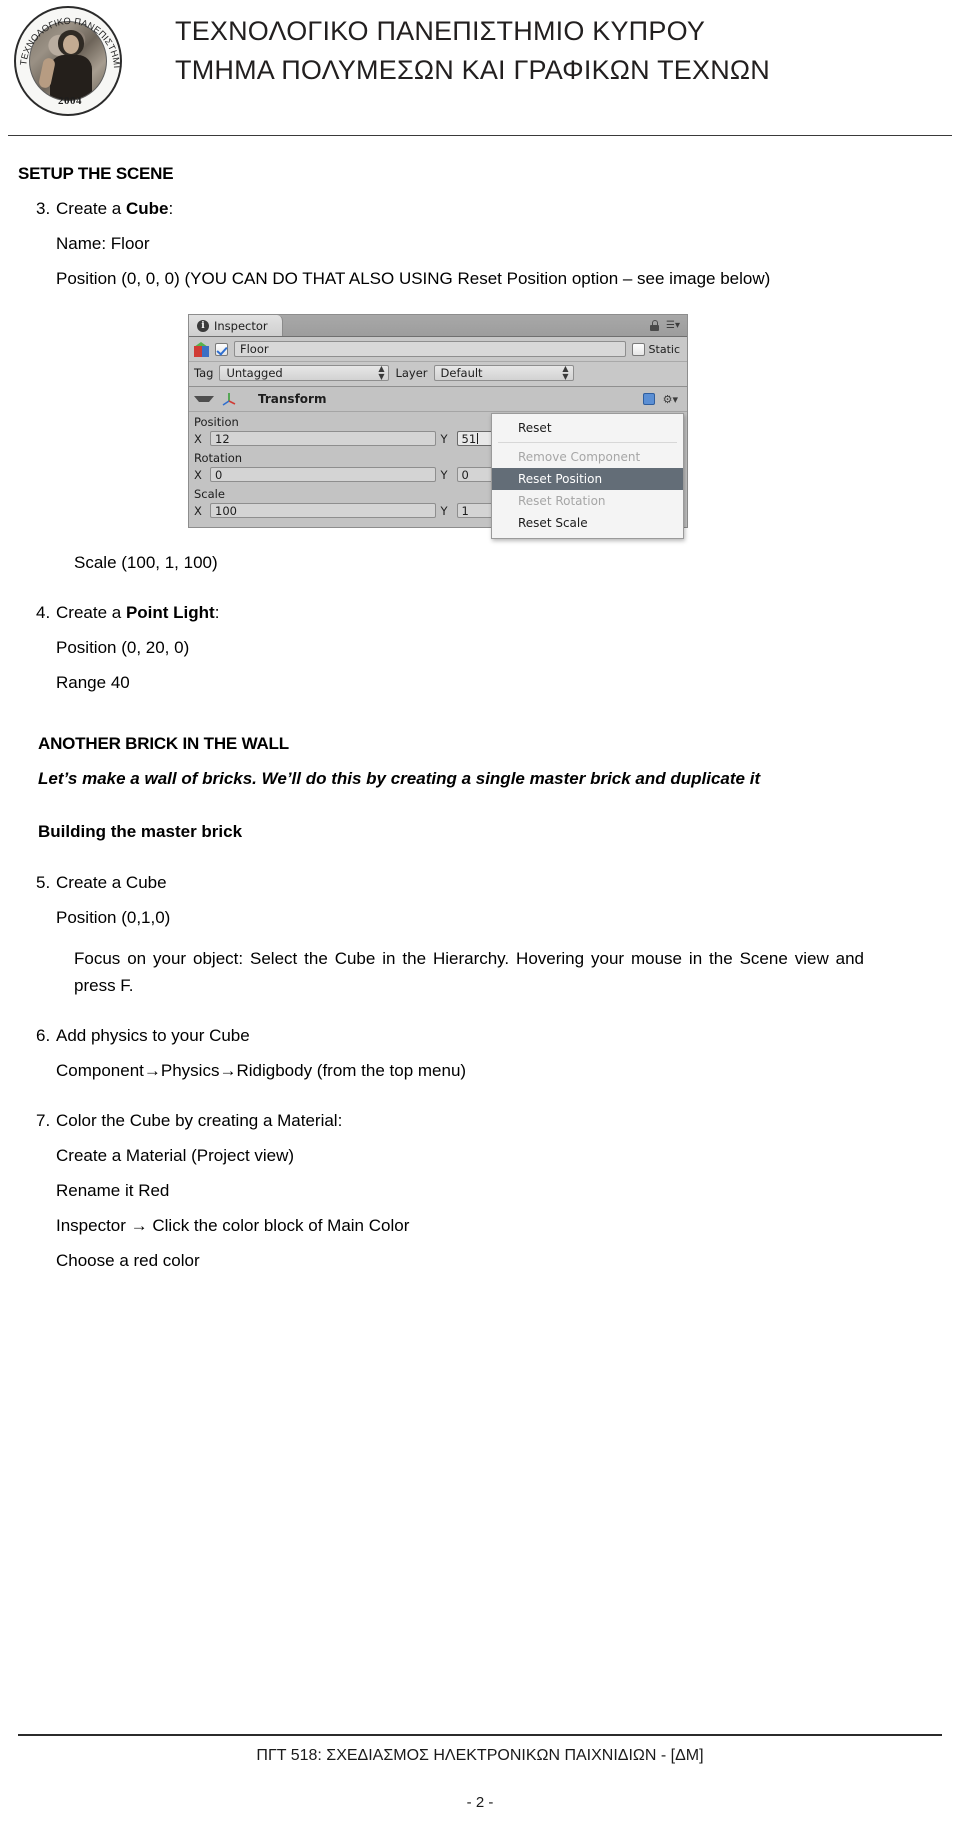 Image resolution: width=960 pixels, height=1823 pixels. I want to click on university-seal: ΤΕΧΝΟΛΟΓΙΚΟ ΠΑΝΕΠΙΣΤΗΜΙΟ ΚΥΠΡΟΥ 2004, so click(68, 61).